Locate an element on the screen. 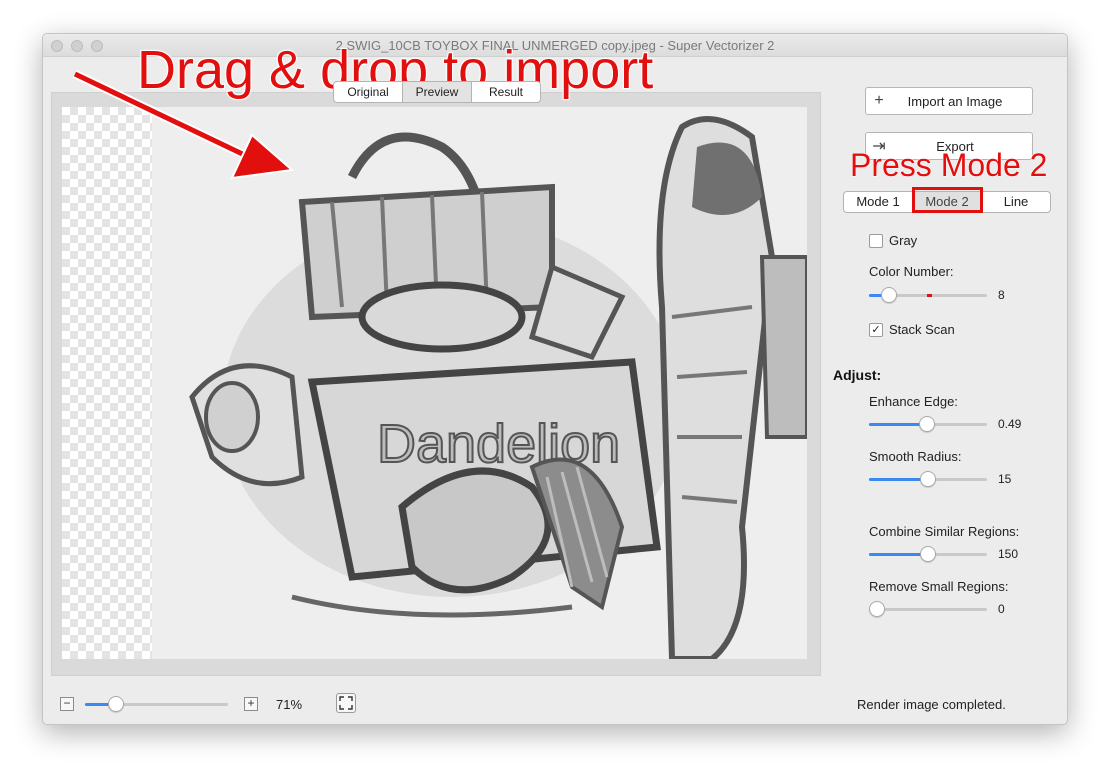  tab-preview: Preview is located at coordinates (437, 92).